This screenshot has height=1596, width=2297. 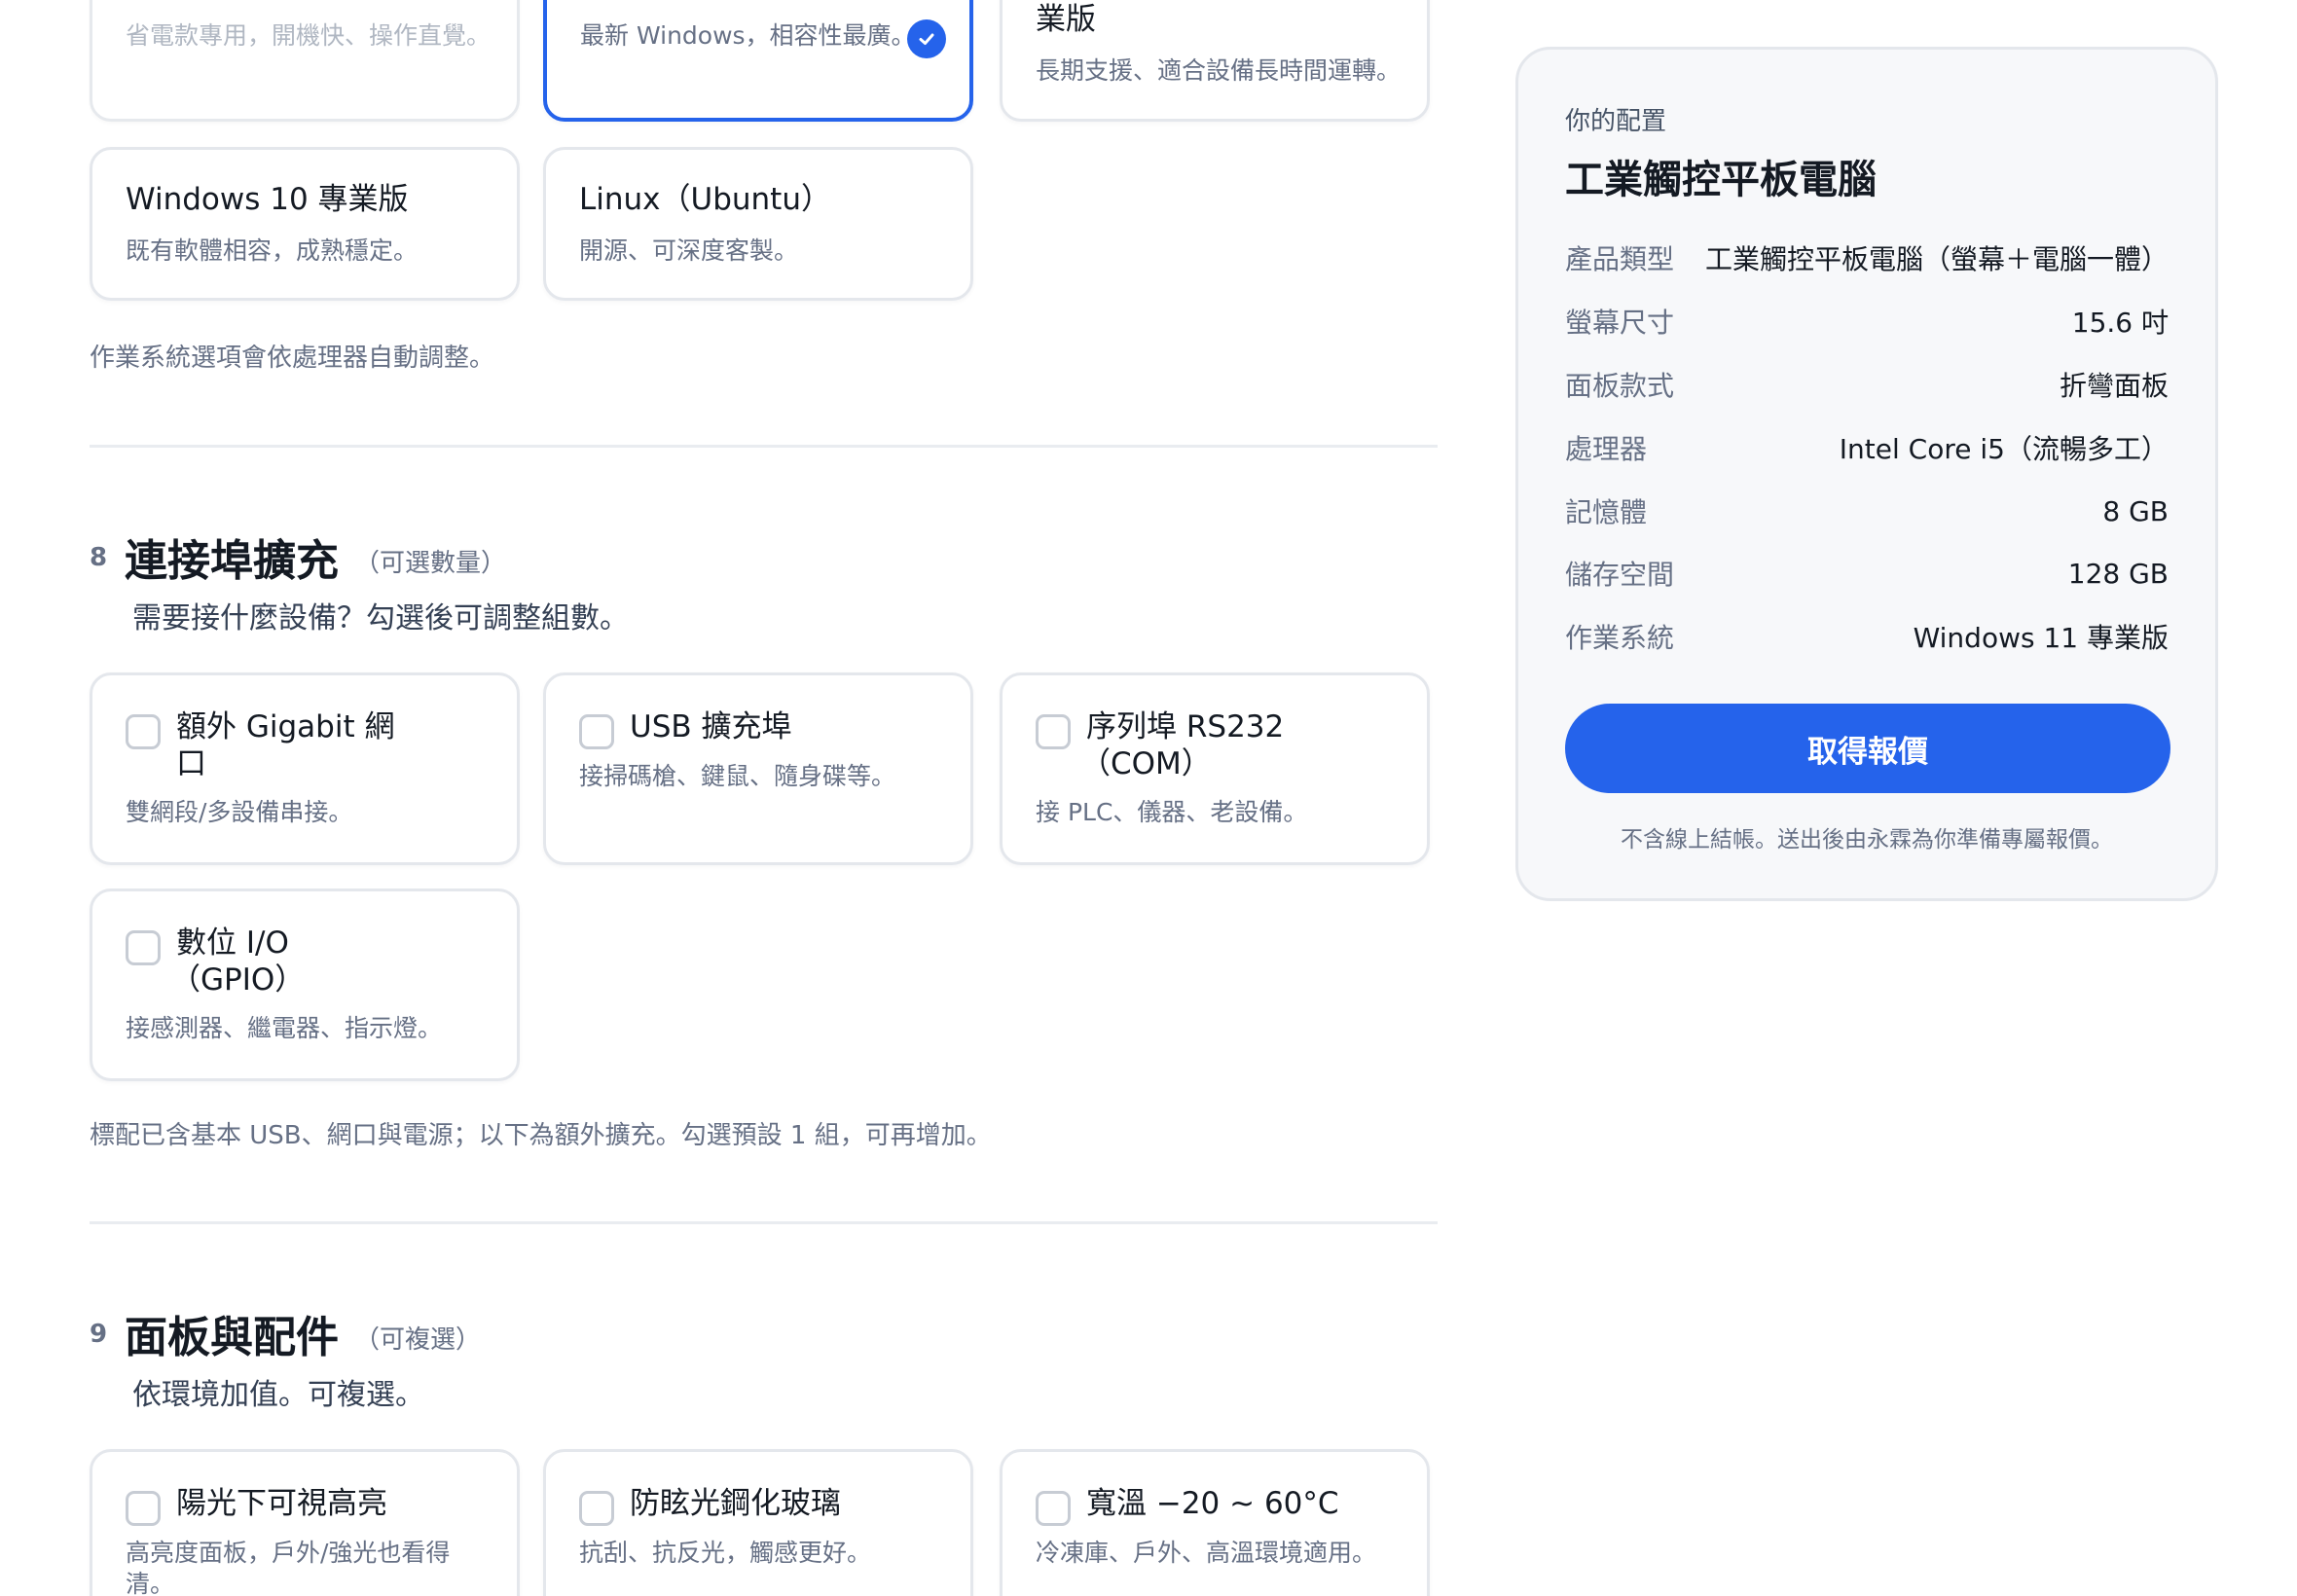 What do you see at coordinates (1616, 121) in the screenshot?
I see `summary-eyebrow: 你的配置` at bounding box center [1616, 121].